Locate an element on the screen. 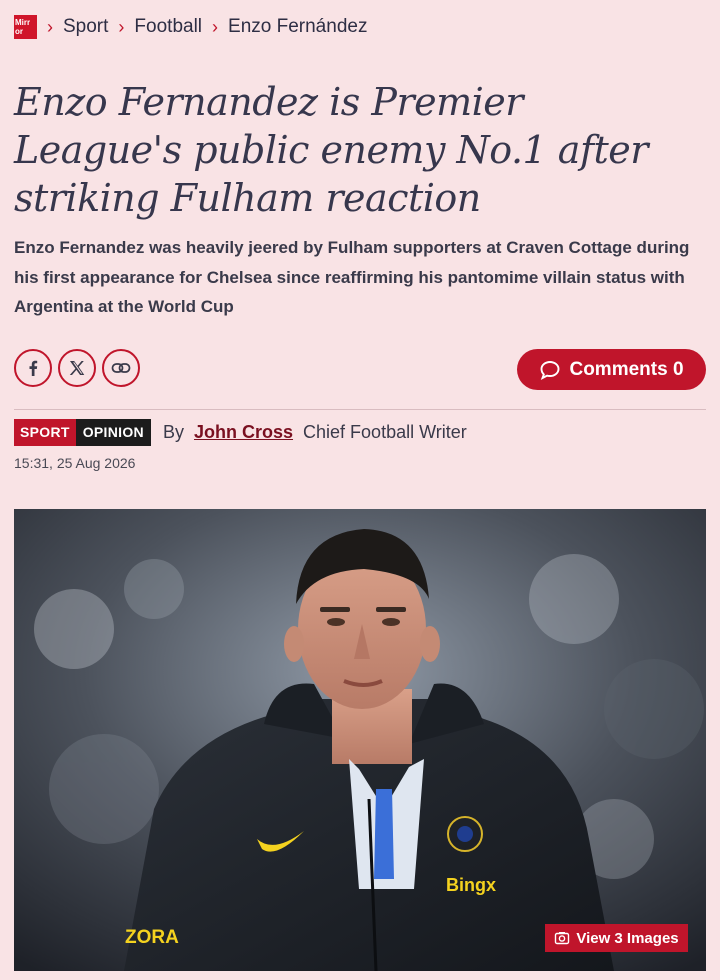 The height and width of the screenshot is (980, 720). publish-timestamp: 15:31, 25 Aug 2026 is located at coordinates (75, 463).